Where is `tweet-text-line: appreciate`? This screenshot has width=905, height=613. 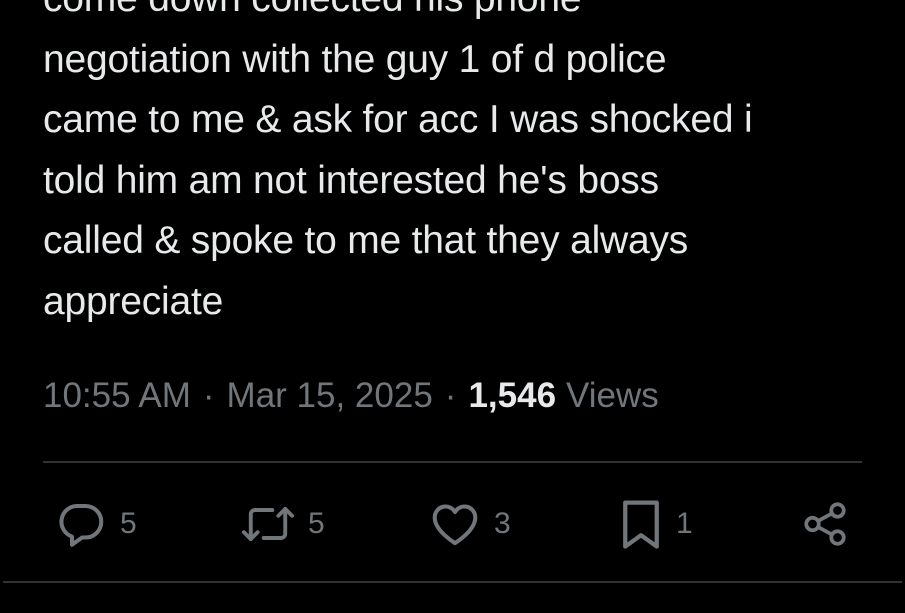
tweet-text-line: appreciate is located at coordinates (133, 301).